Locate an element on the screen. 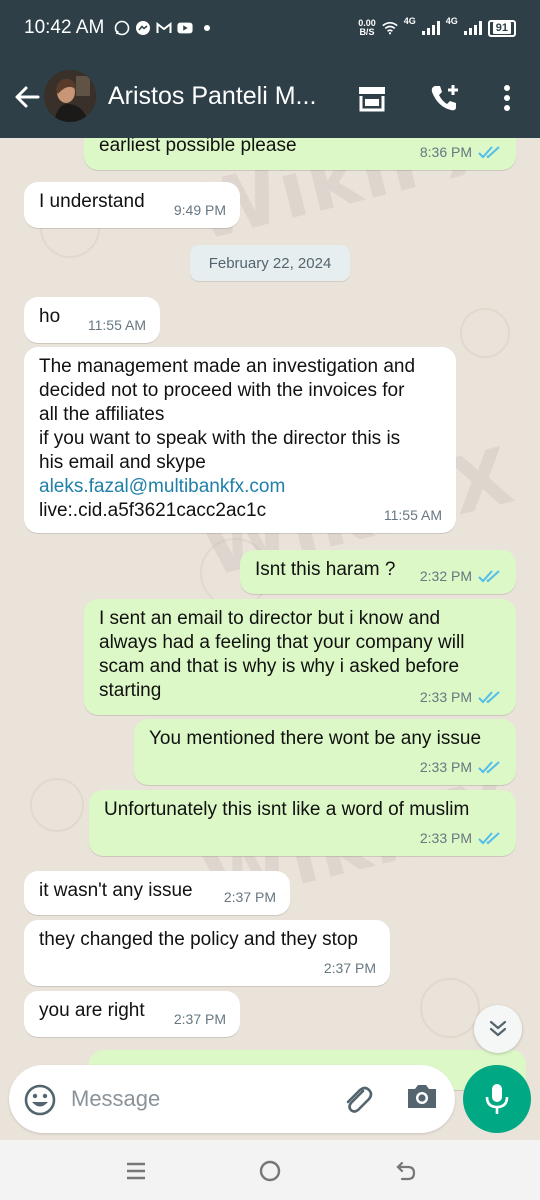 This screenshot has width=540, height=1200. phone-plus-icon is located at coordinates (444, 98).